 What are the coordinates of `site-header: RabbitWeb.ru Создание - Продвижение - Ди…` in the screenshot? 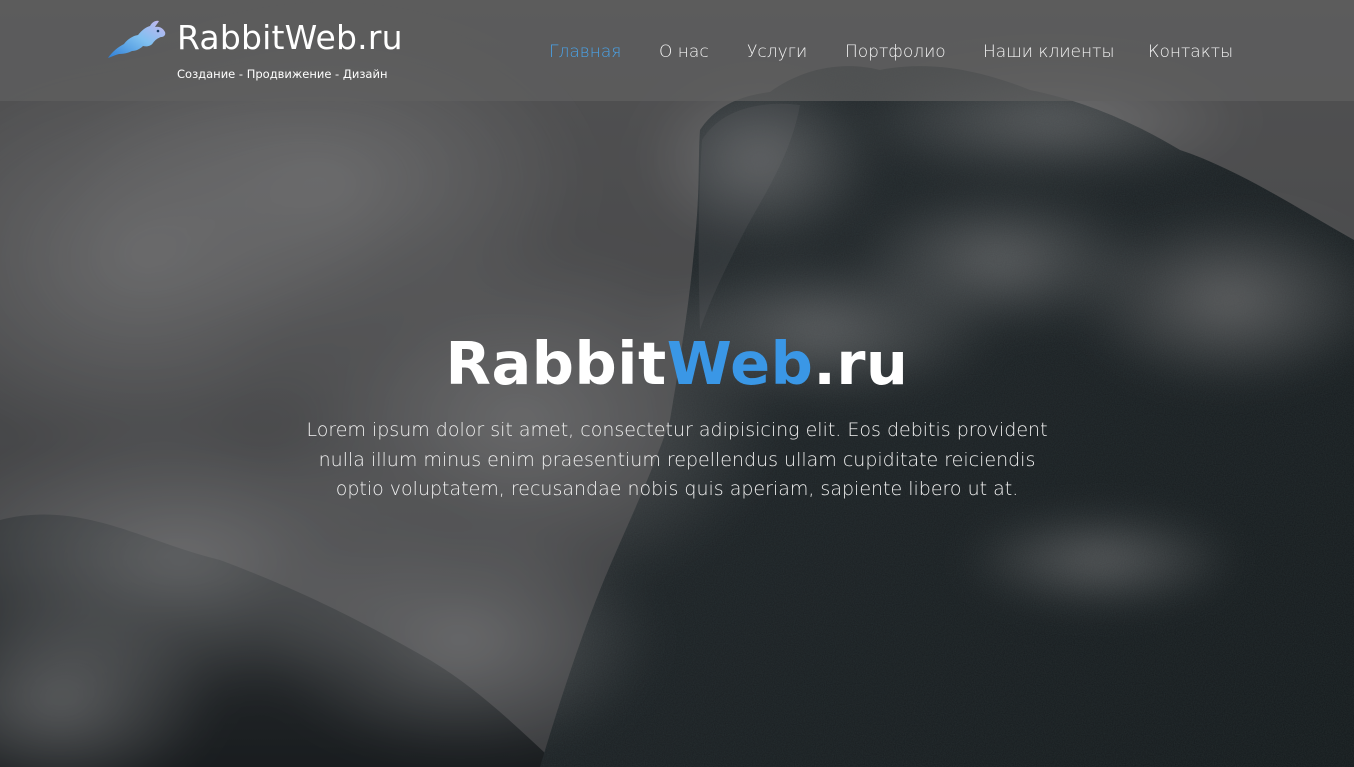 It's located at (677, 50).